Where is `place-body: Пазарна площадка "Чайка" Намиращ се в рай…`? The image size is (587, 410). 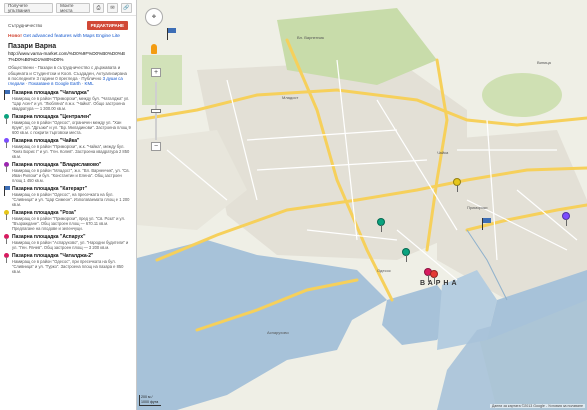
place-body: Пазарна площадка "Чайка" Намиращ се в рай… is located at coordinates (72, 148).